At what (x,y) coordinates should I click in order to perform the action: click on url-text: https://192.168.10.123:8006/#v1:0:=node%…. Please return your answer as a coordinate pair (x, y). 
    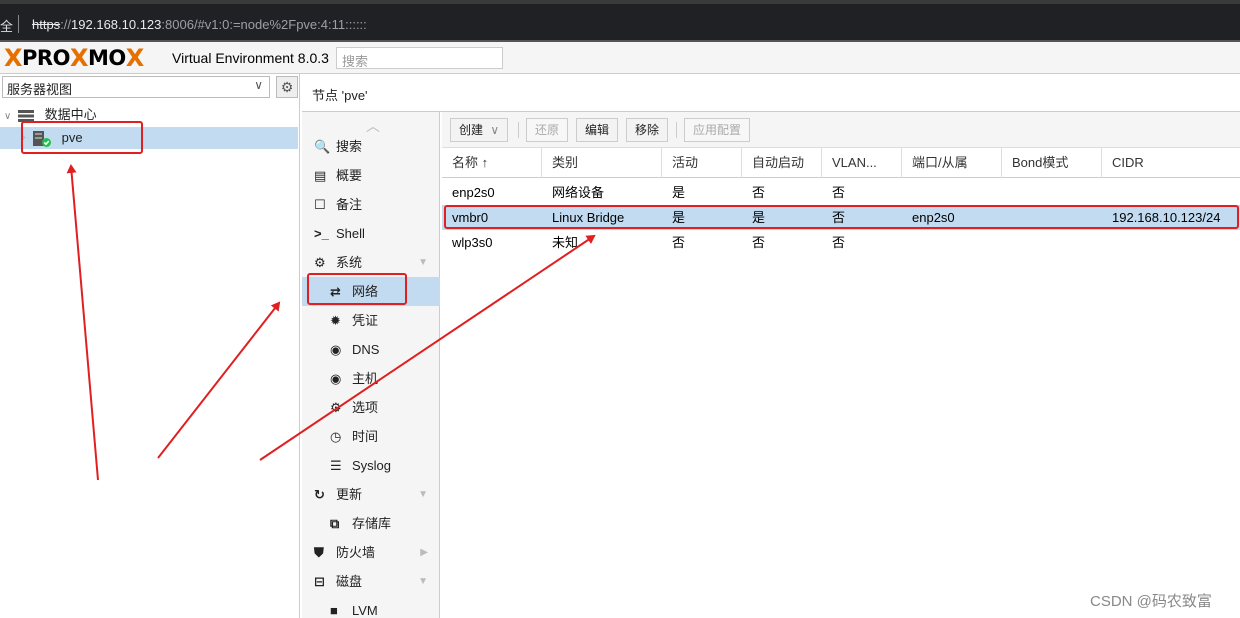
    Looking at the image, I should click on (199, 24).